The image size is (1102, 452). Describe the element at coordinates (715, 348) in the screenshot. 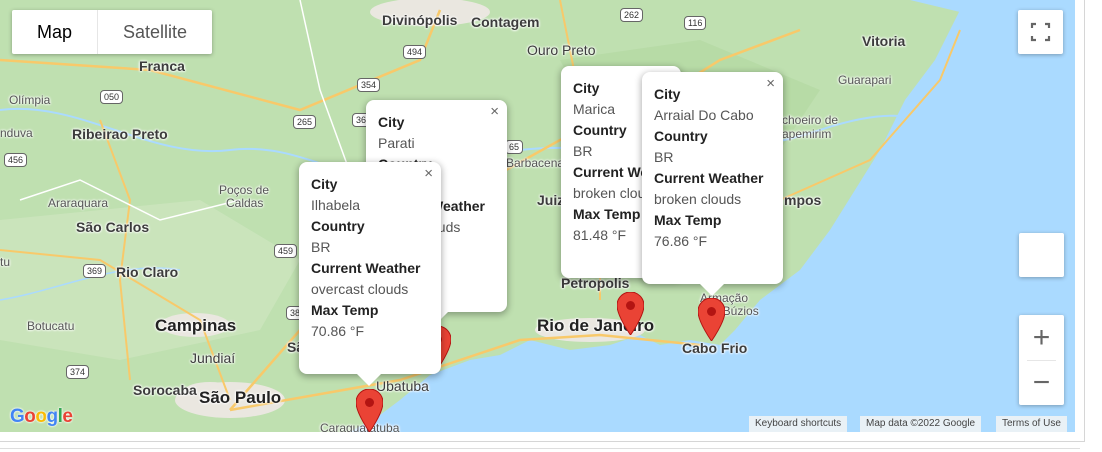

I see `place-cabo-frio: Cabo Frio` at that location.